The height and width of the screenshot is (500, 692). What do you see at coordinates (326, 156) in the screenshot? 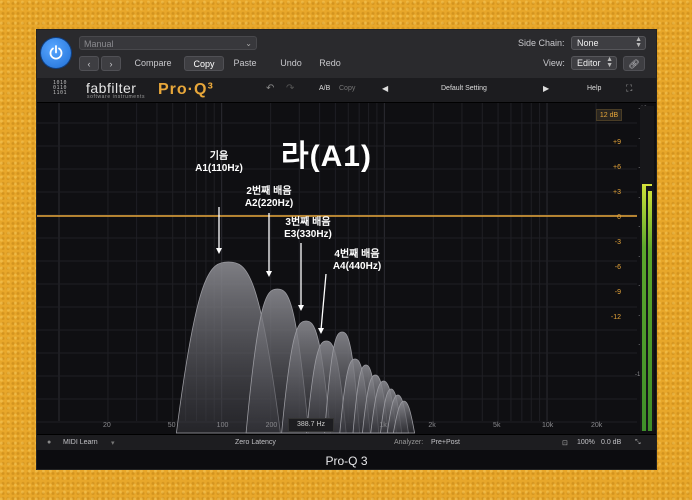
I see `note-title: 라(A1)` at bounding box center [326, 156].